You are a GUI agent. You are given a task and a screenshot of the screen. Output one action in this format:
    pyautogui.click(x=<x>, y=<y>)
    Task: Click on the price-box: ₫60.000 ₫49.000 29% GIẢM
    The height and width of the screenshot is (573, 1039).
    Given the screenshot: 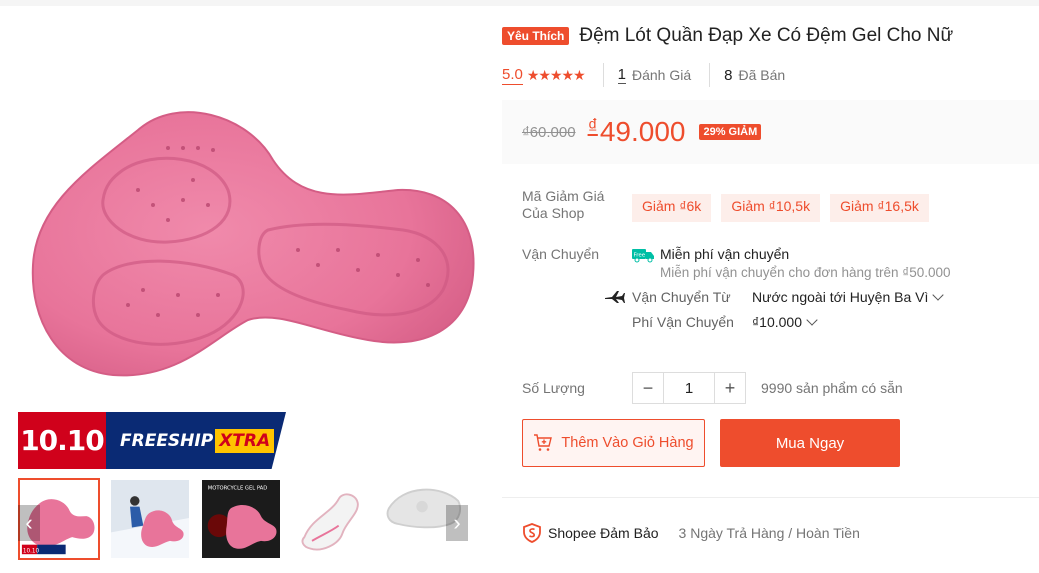 What is the action you would take?
    pyautogui.click(x=770, y=132)
    